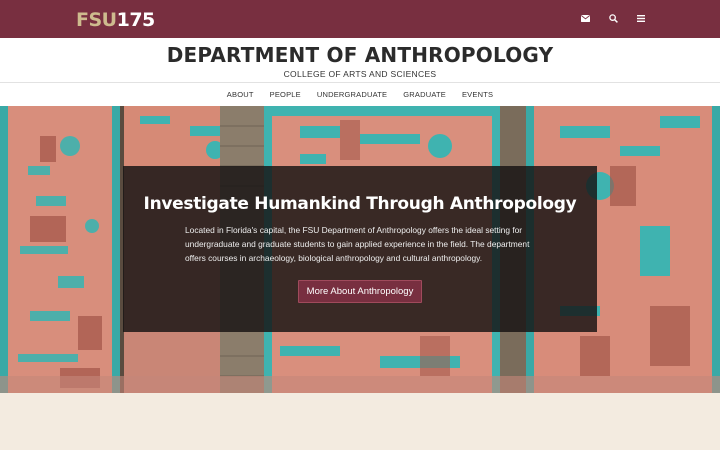 Image resolution: width=720 pixels, height=450 pixels. I want to click on nav-item-graduate: GRADUATE, so click(424, 94).